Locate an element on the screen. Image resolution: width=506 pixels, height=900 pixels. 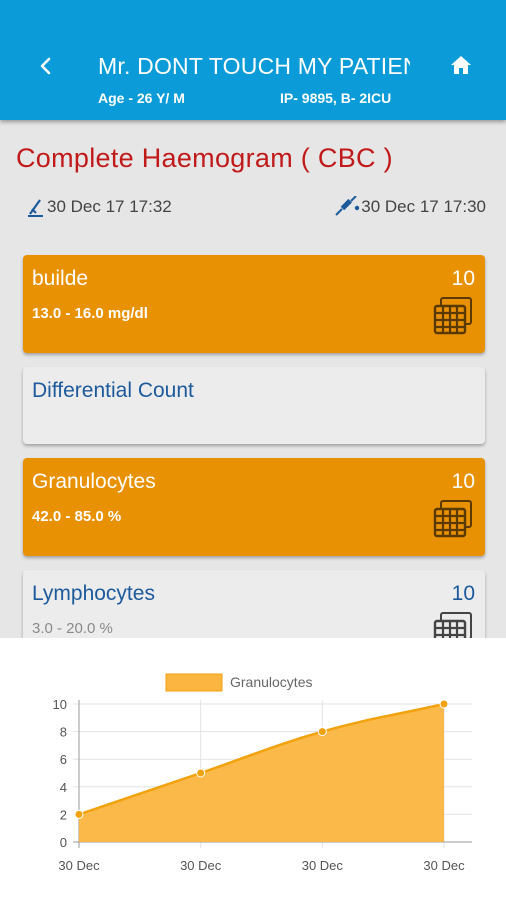
result-name: Lymphocytes is located at coordinates (93, 593).